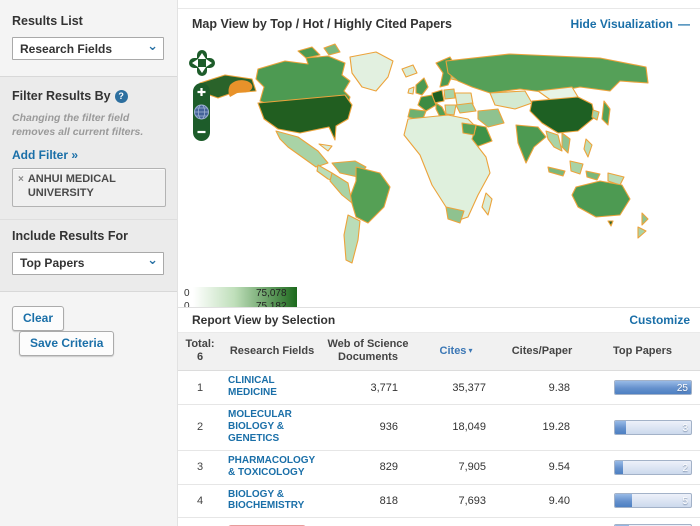 The width and height of the screenshot is (700, 526). I want to click on row-cites-per-paper: 9.40, so click(559, 500).